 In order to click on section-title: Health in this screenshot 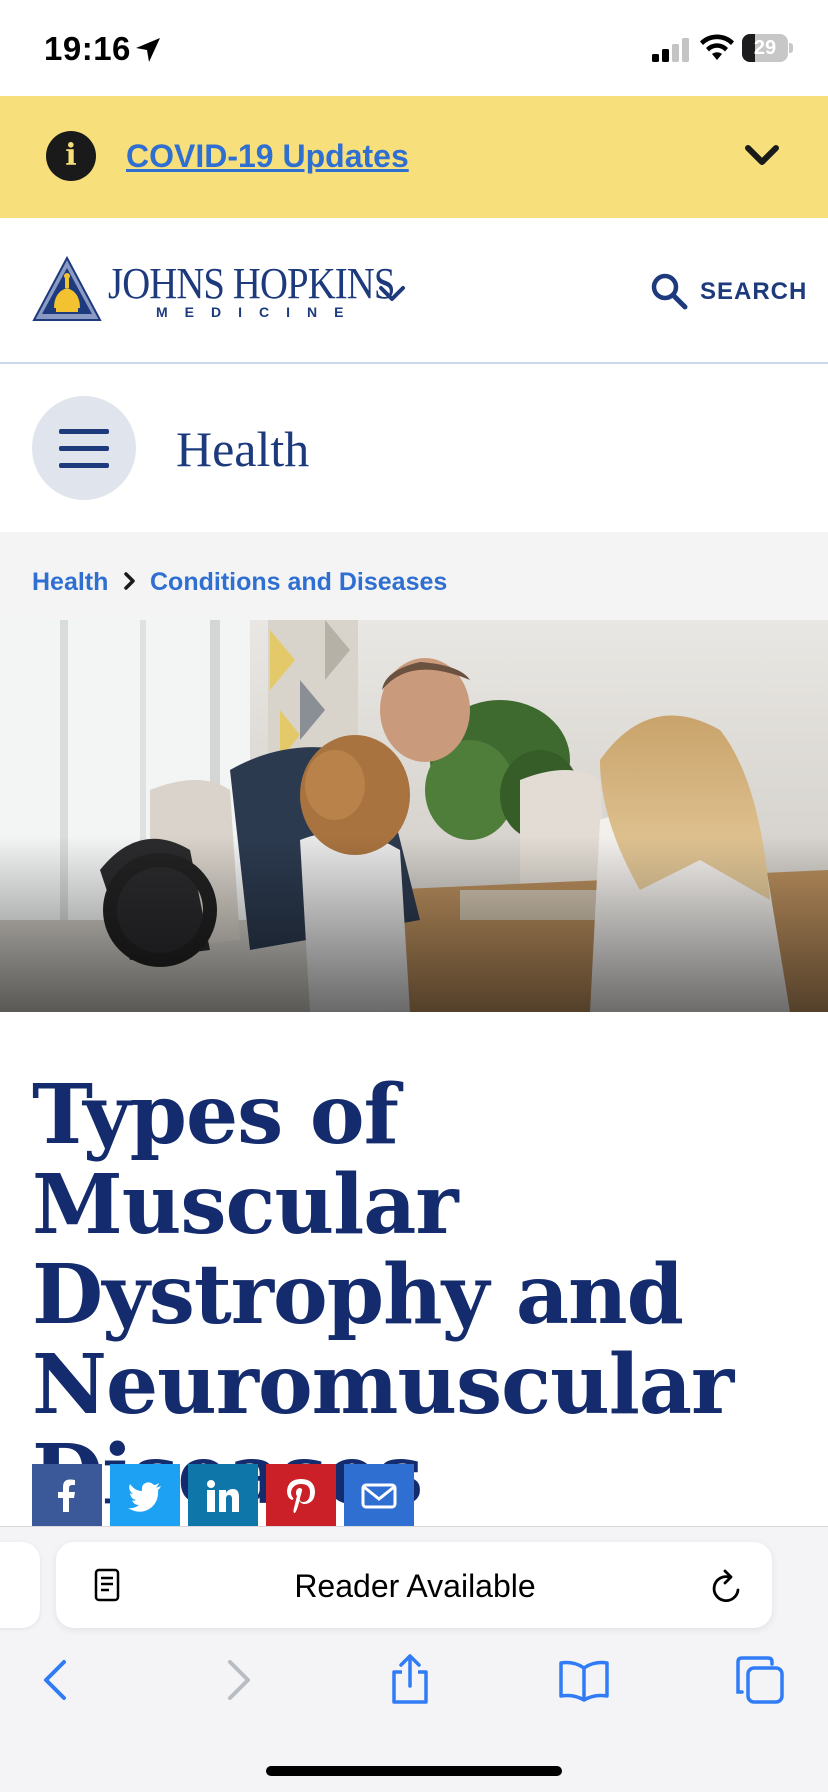, I will do `click(242, 449)`.